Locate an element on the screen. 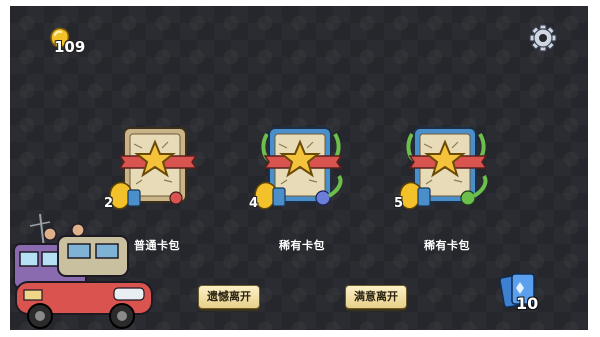 The height and width of the screenshot is (337, 600). coin-counter: 109 is located at coordinates (76, 41).